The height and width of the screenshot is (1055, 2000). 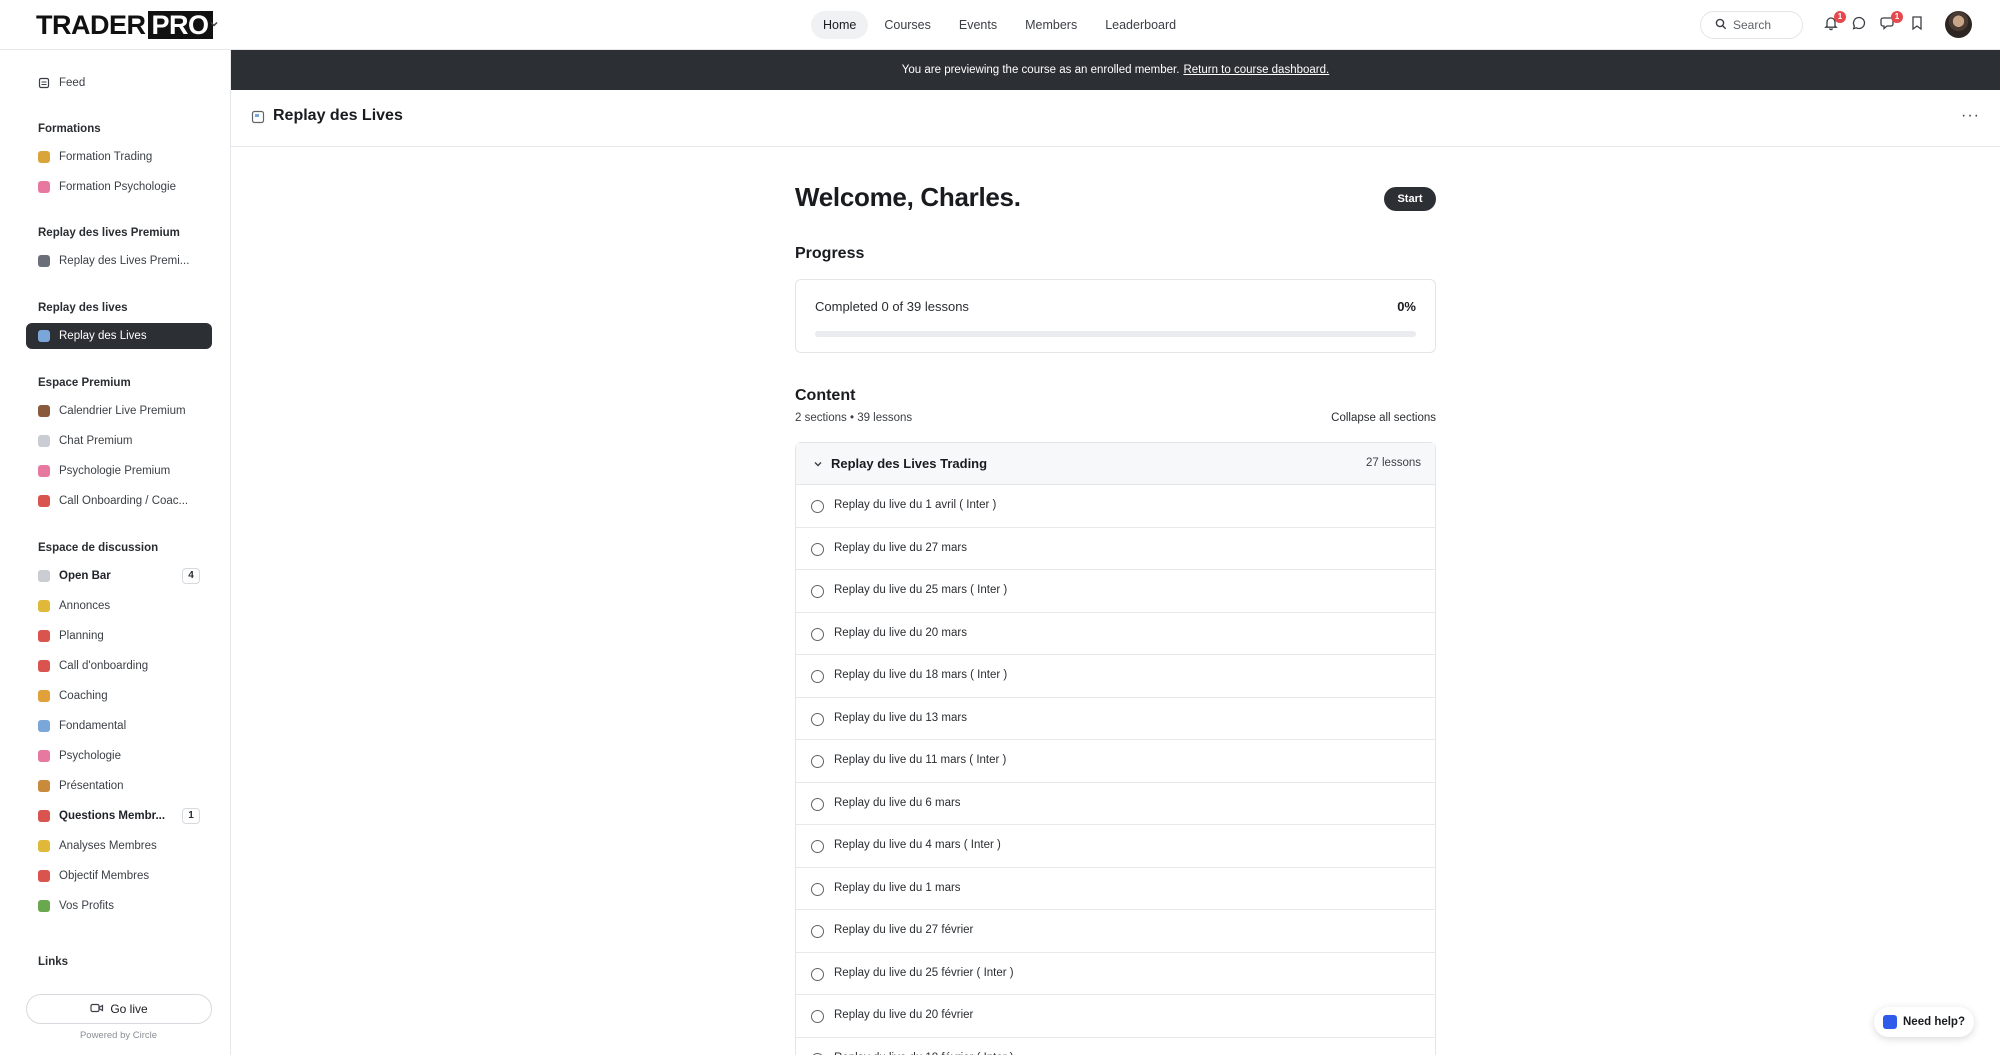 I want to click on sidebar-item-call-onboarding-2: Call d'onboarding, so click(x=119, y=666).